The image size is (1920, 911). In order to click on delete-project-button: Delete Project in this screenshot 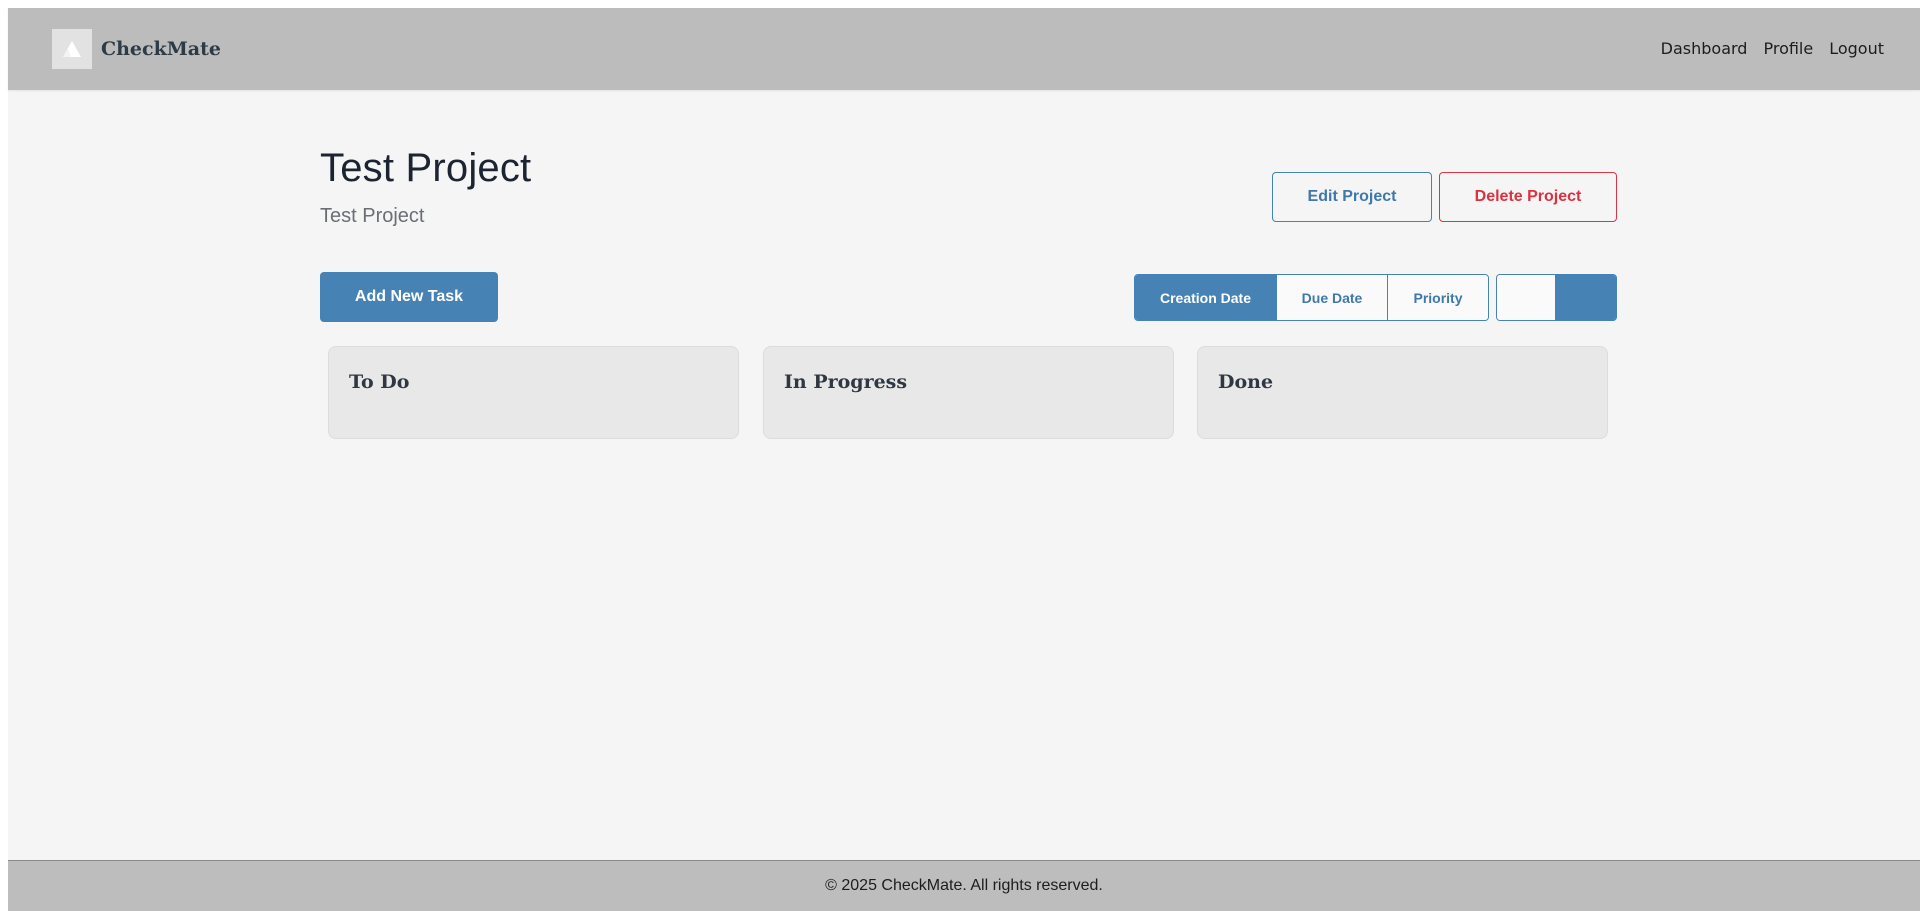, I will do `click(1528, 197)`.